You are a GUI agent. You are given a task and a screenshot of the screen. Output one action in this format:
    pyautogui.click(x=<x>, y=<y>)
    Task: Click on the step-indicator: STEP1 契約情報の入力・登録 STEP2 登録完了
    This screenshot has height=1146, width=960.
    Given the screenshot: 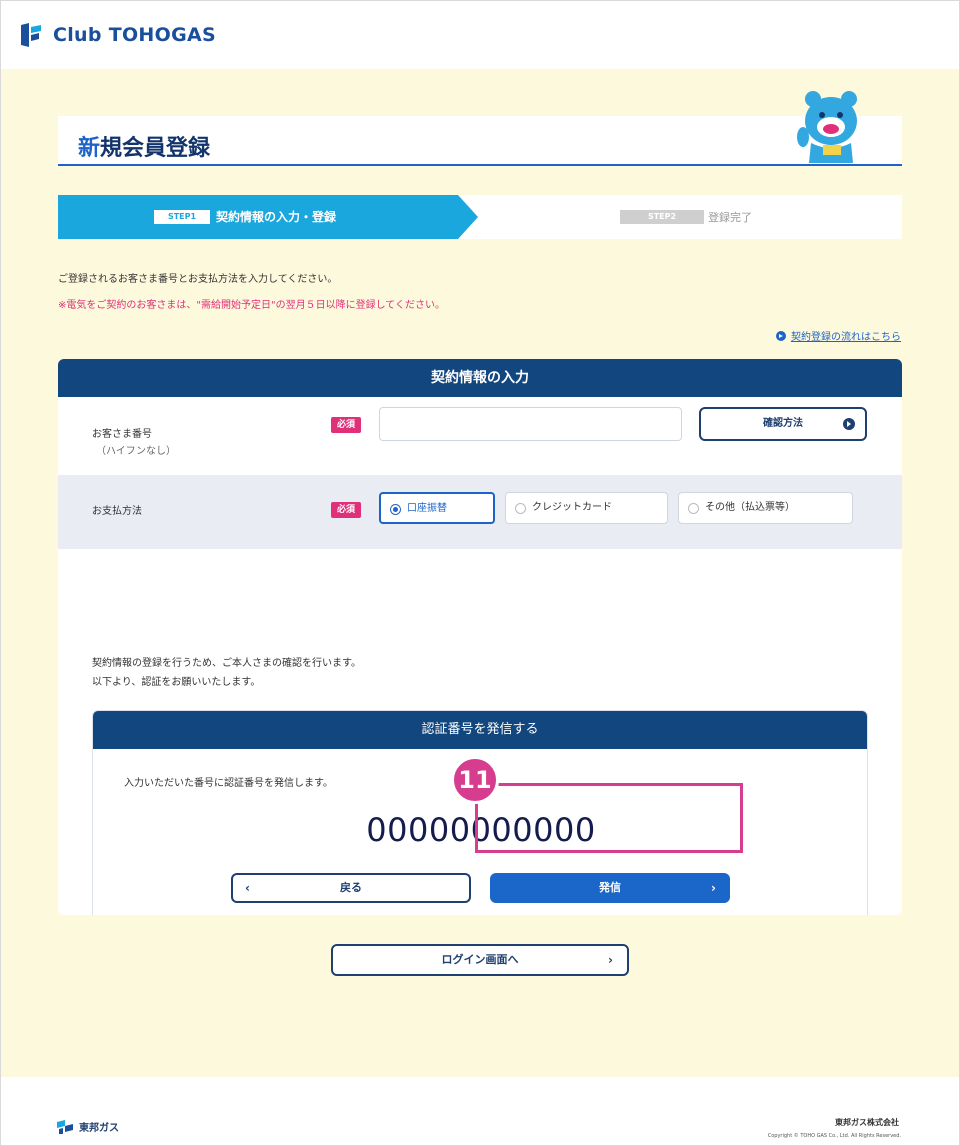 What is the action you would take?
    pyautogui.click(x=480, y=217)
    